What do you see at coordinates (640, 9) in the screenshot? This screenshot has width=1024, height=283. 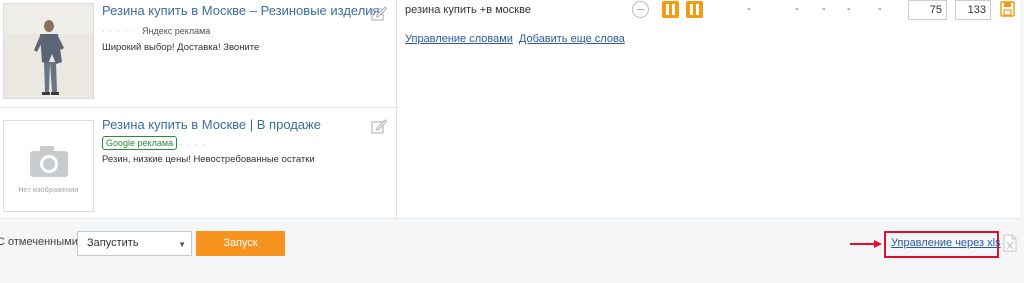 I see `remove-keyword-icon` at bounding box center [640, 9].